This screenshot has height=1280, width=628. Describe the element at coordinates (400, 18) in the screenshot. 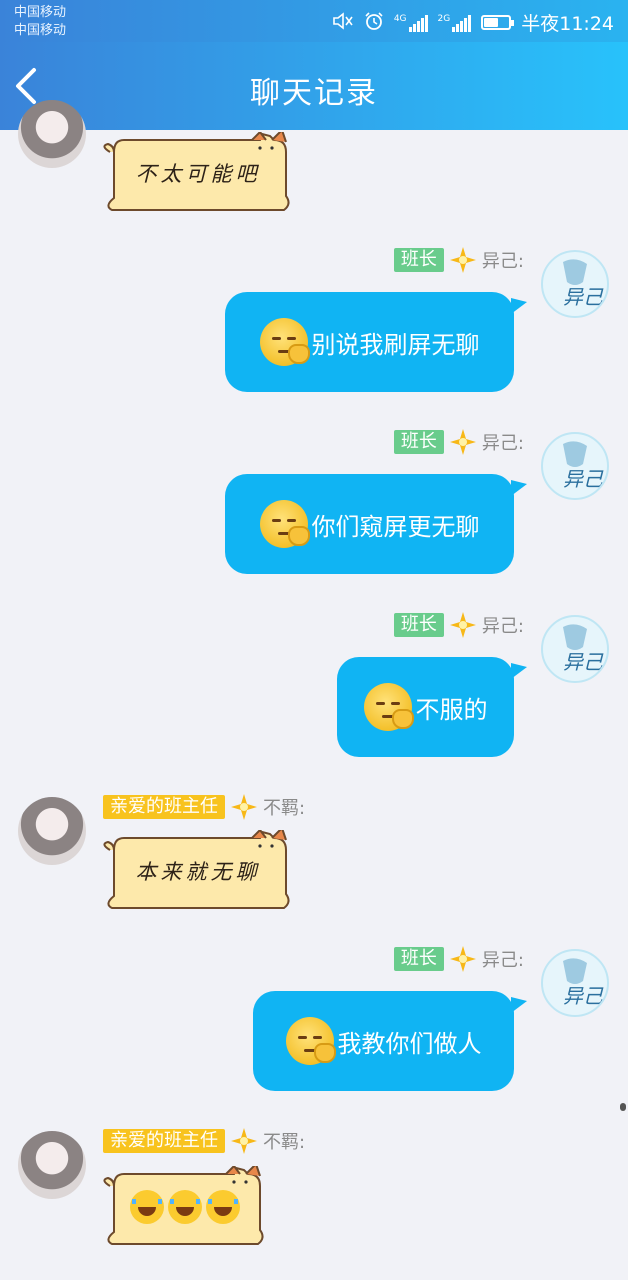

I see `network-type-1: 4G` at that location.